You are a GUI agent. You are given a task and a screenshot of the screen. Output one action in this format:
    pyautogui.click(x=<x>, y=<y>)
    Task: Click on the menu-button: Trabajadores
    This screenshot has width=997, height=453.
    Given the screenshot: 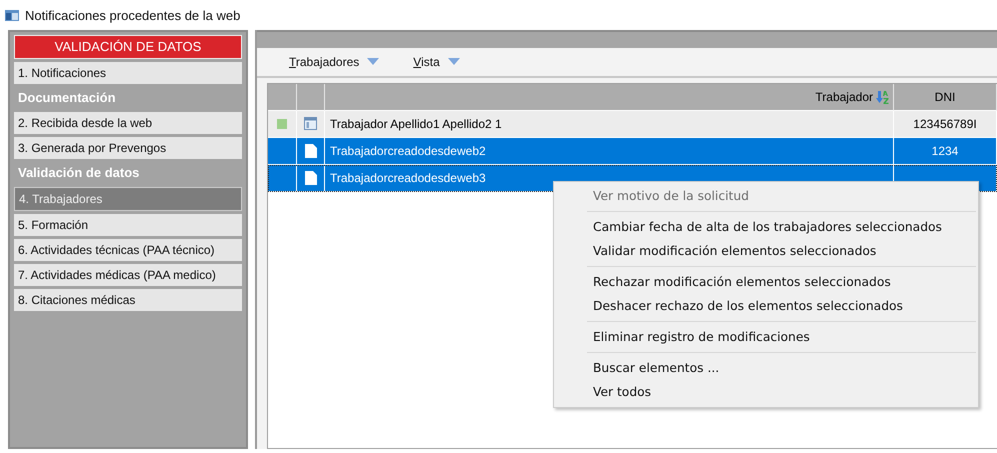 What is the action you would take?
    pyautogui.click(x=334, y=61)
    